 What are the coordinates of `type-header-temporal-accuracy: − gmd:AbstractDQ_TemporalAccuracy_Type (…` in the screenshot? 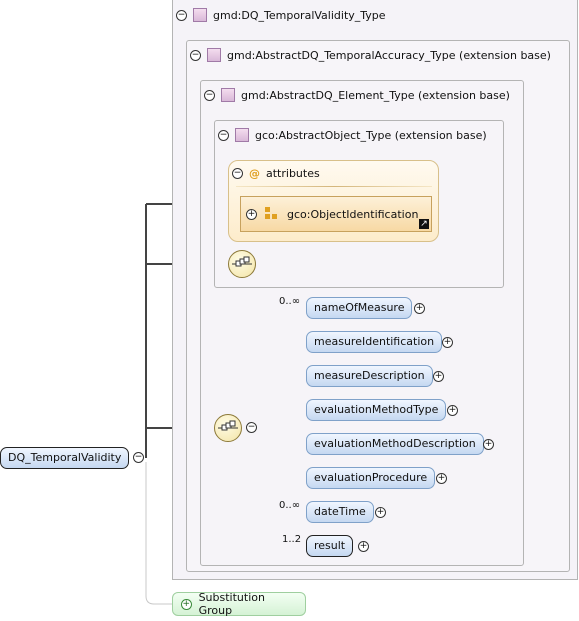 It's located at (370, 55).